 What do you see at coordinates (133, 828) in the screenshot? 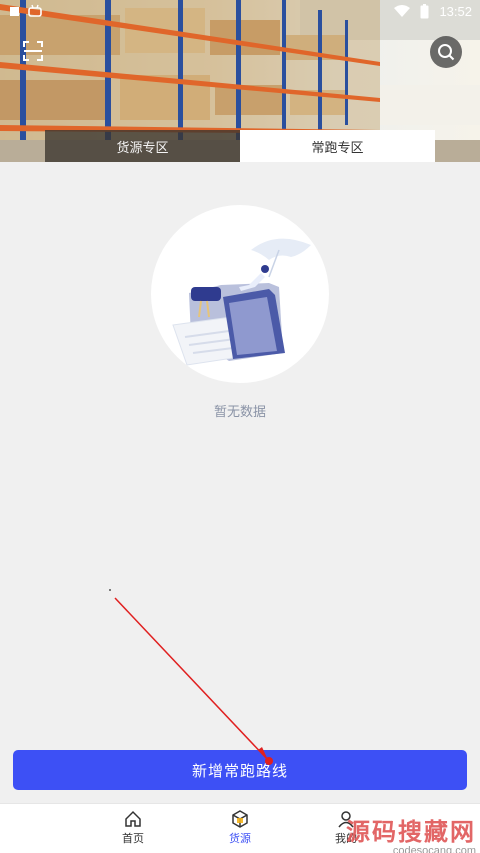
I see `nav-home: 首页` at bounding box center [133, 828].